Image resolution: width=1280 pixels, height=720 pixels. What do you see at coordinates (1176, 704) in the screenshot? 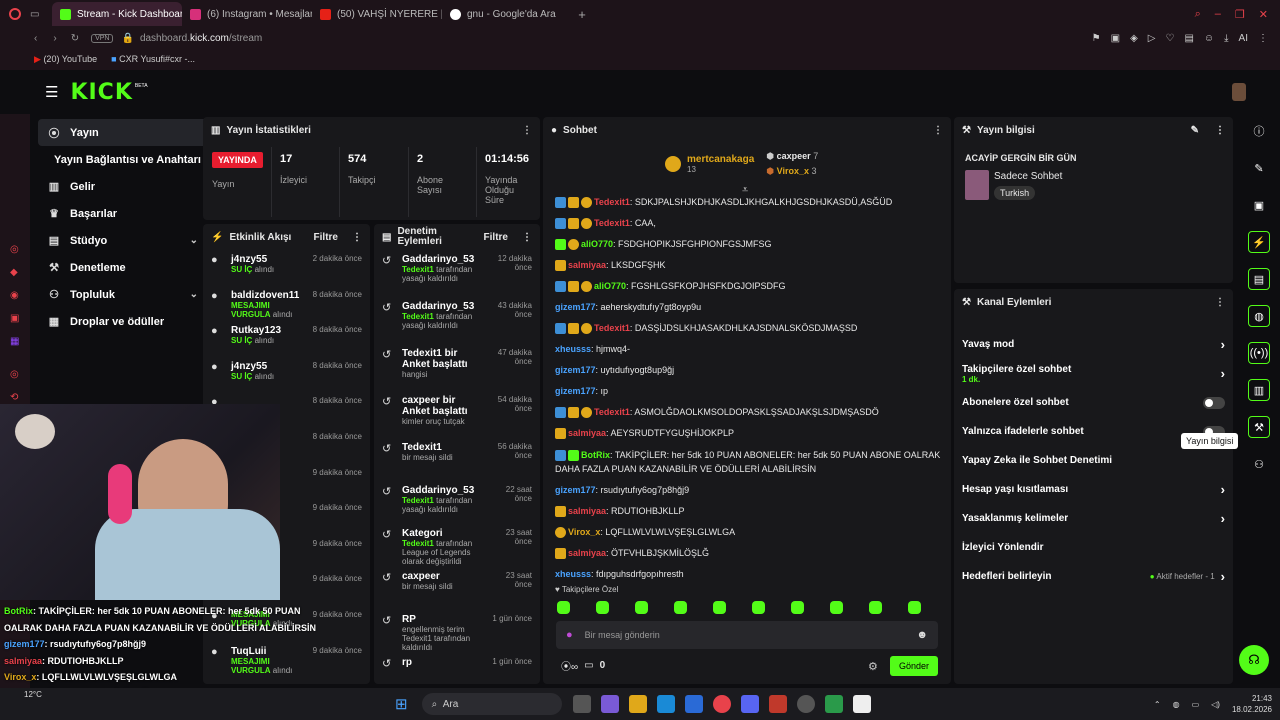
I see `mic-icon: ◍` at bounding box center [1176, 704].